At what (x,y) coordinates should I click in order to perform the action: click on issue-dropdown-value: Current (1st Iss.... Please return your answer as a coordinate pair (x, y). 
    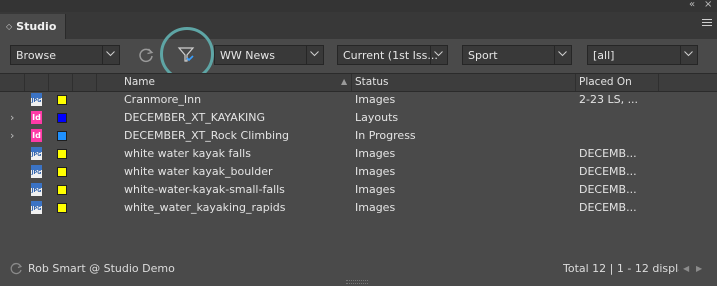
    Looking at the image, I should click on (390, 55).